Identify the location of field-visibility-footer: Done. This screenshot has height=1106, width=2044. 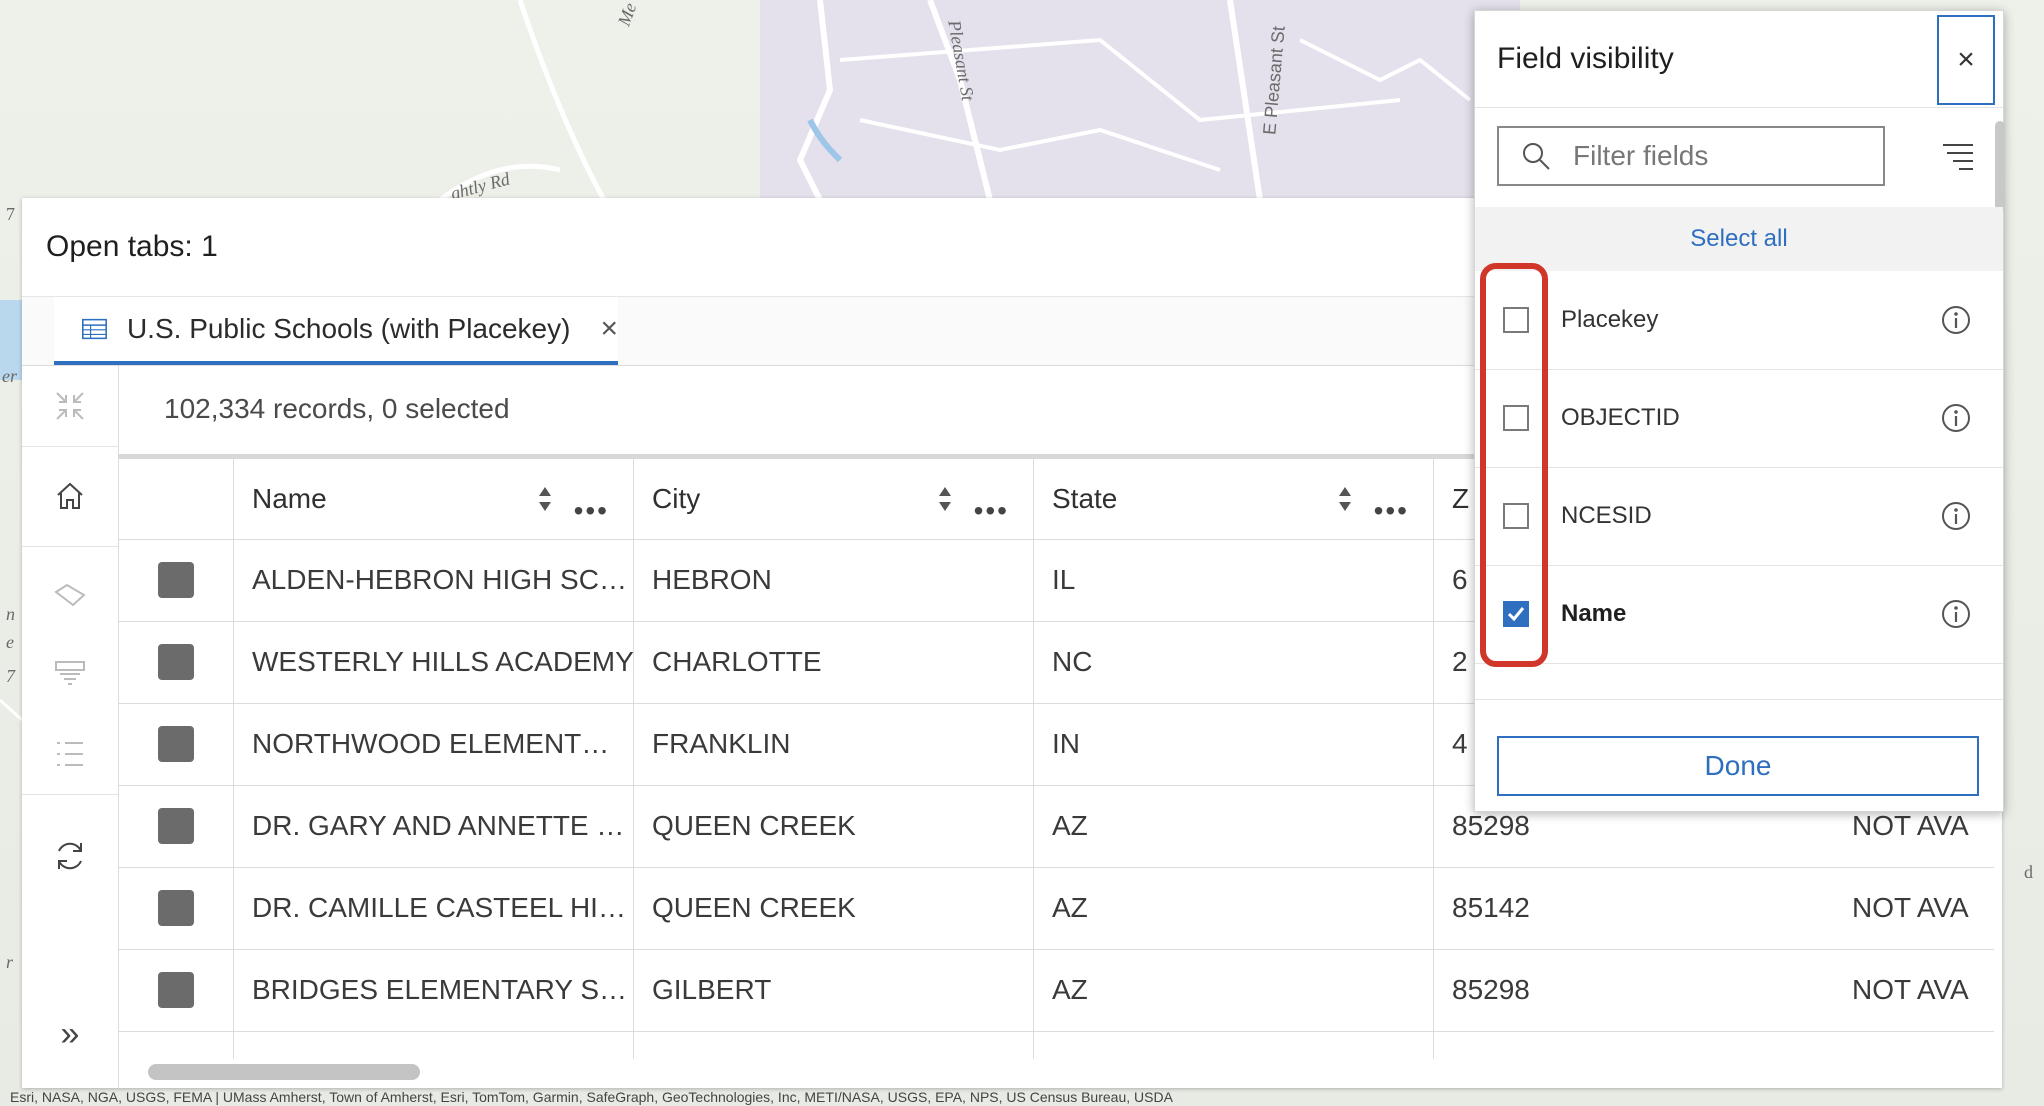
(1739, 755).